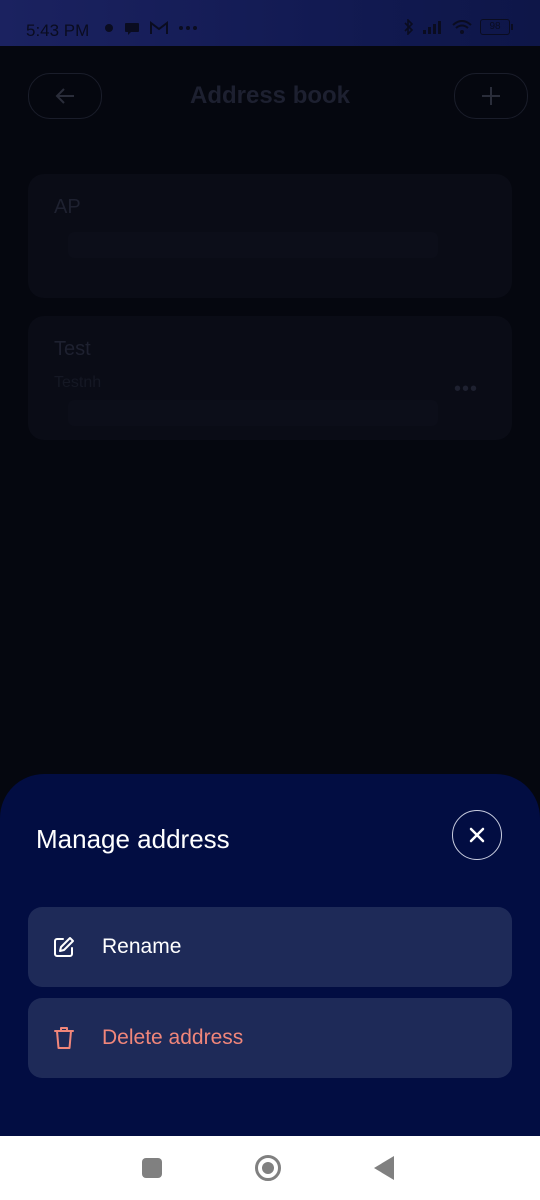 This screenshot has width=540, height=1200. What do you see at coordinates (270, 23) in the screenshot?
I see `status-bar: 5:43 PM 98` at bounding box center [270, 23].